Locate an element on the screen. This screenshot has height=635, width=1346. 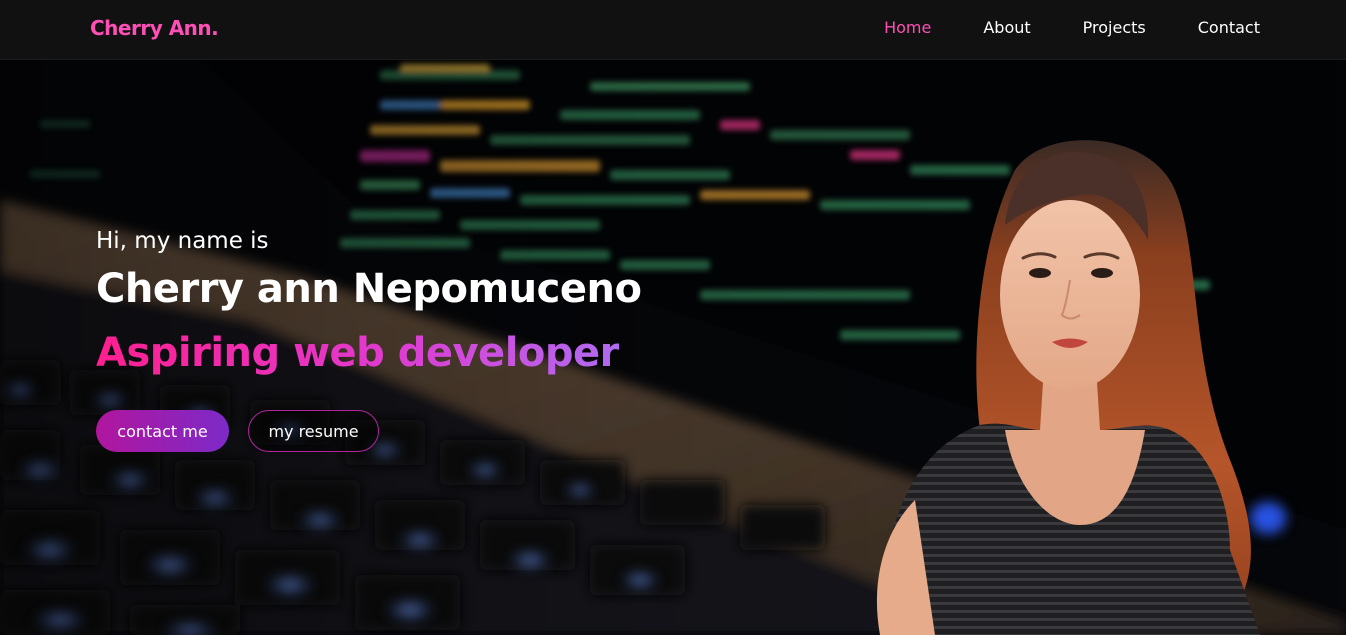
hero-intro-text: Hi, my name is is located at coordinates (182, 241).